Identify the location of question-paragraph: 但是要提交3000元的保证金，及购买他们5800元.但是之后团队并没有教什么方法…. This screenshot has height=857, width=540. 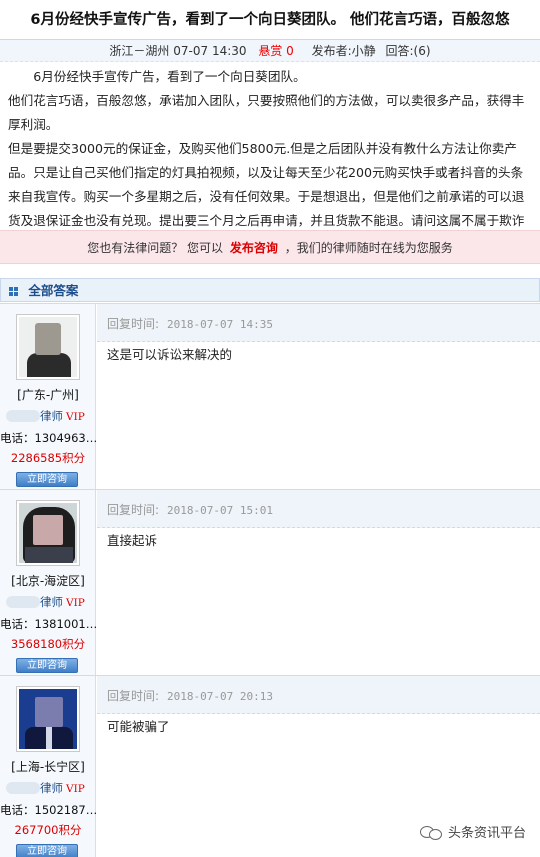
(266, 184).